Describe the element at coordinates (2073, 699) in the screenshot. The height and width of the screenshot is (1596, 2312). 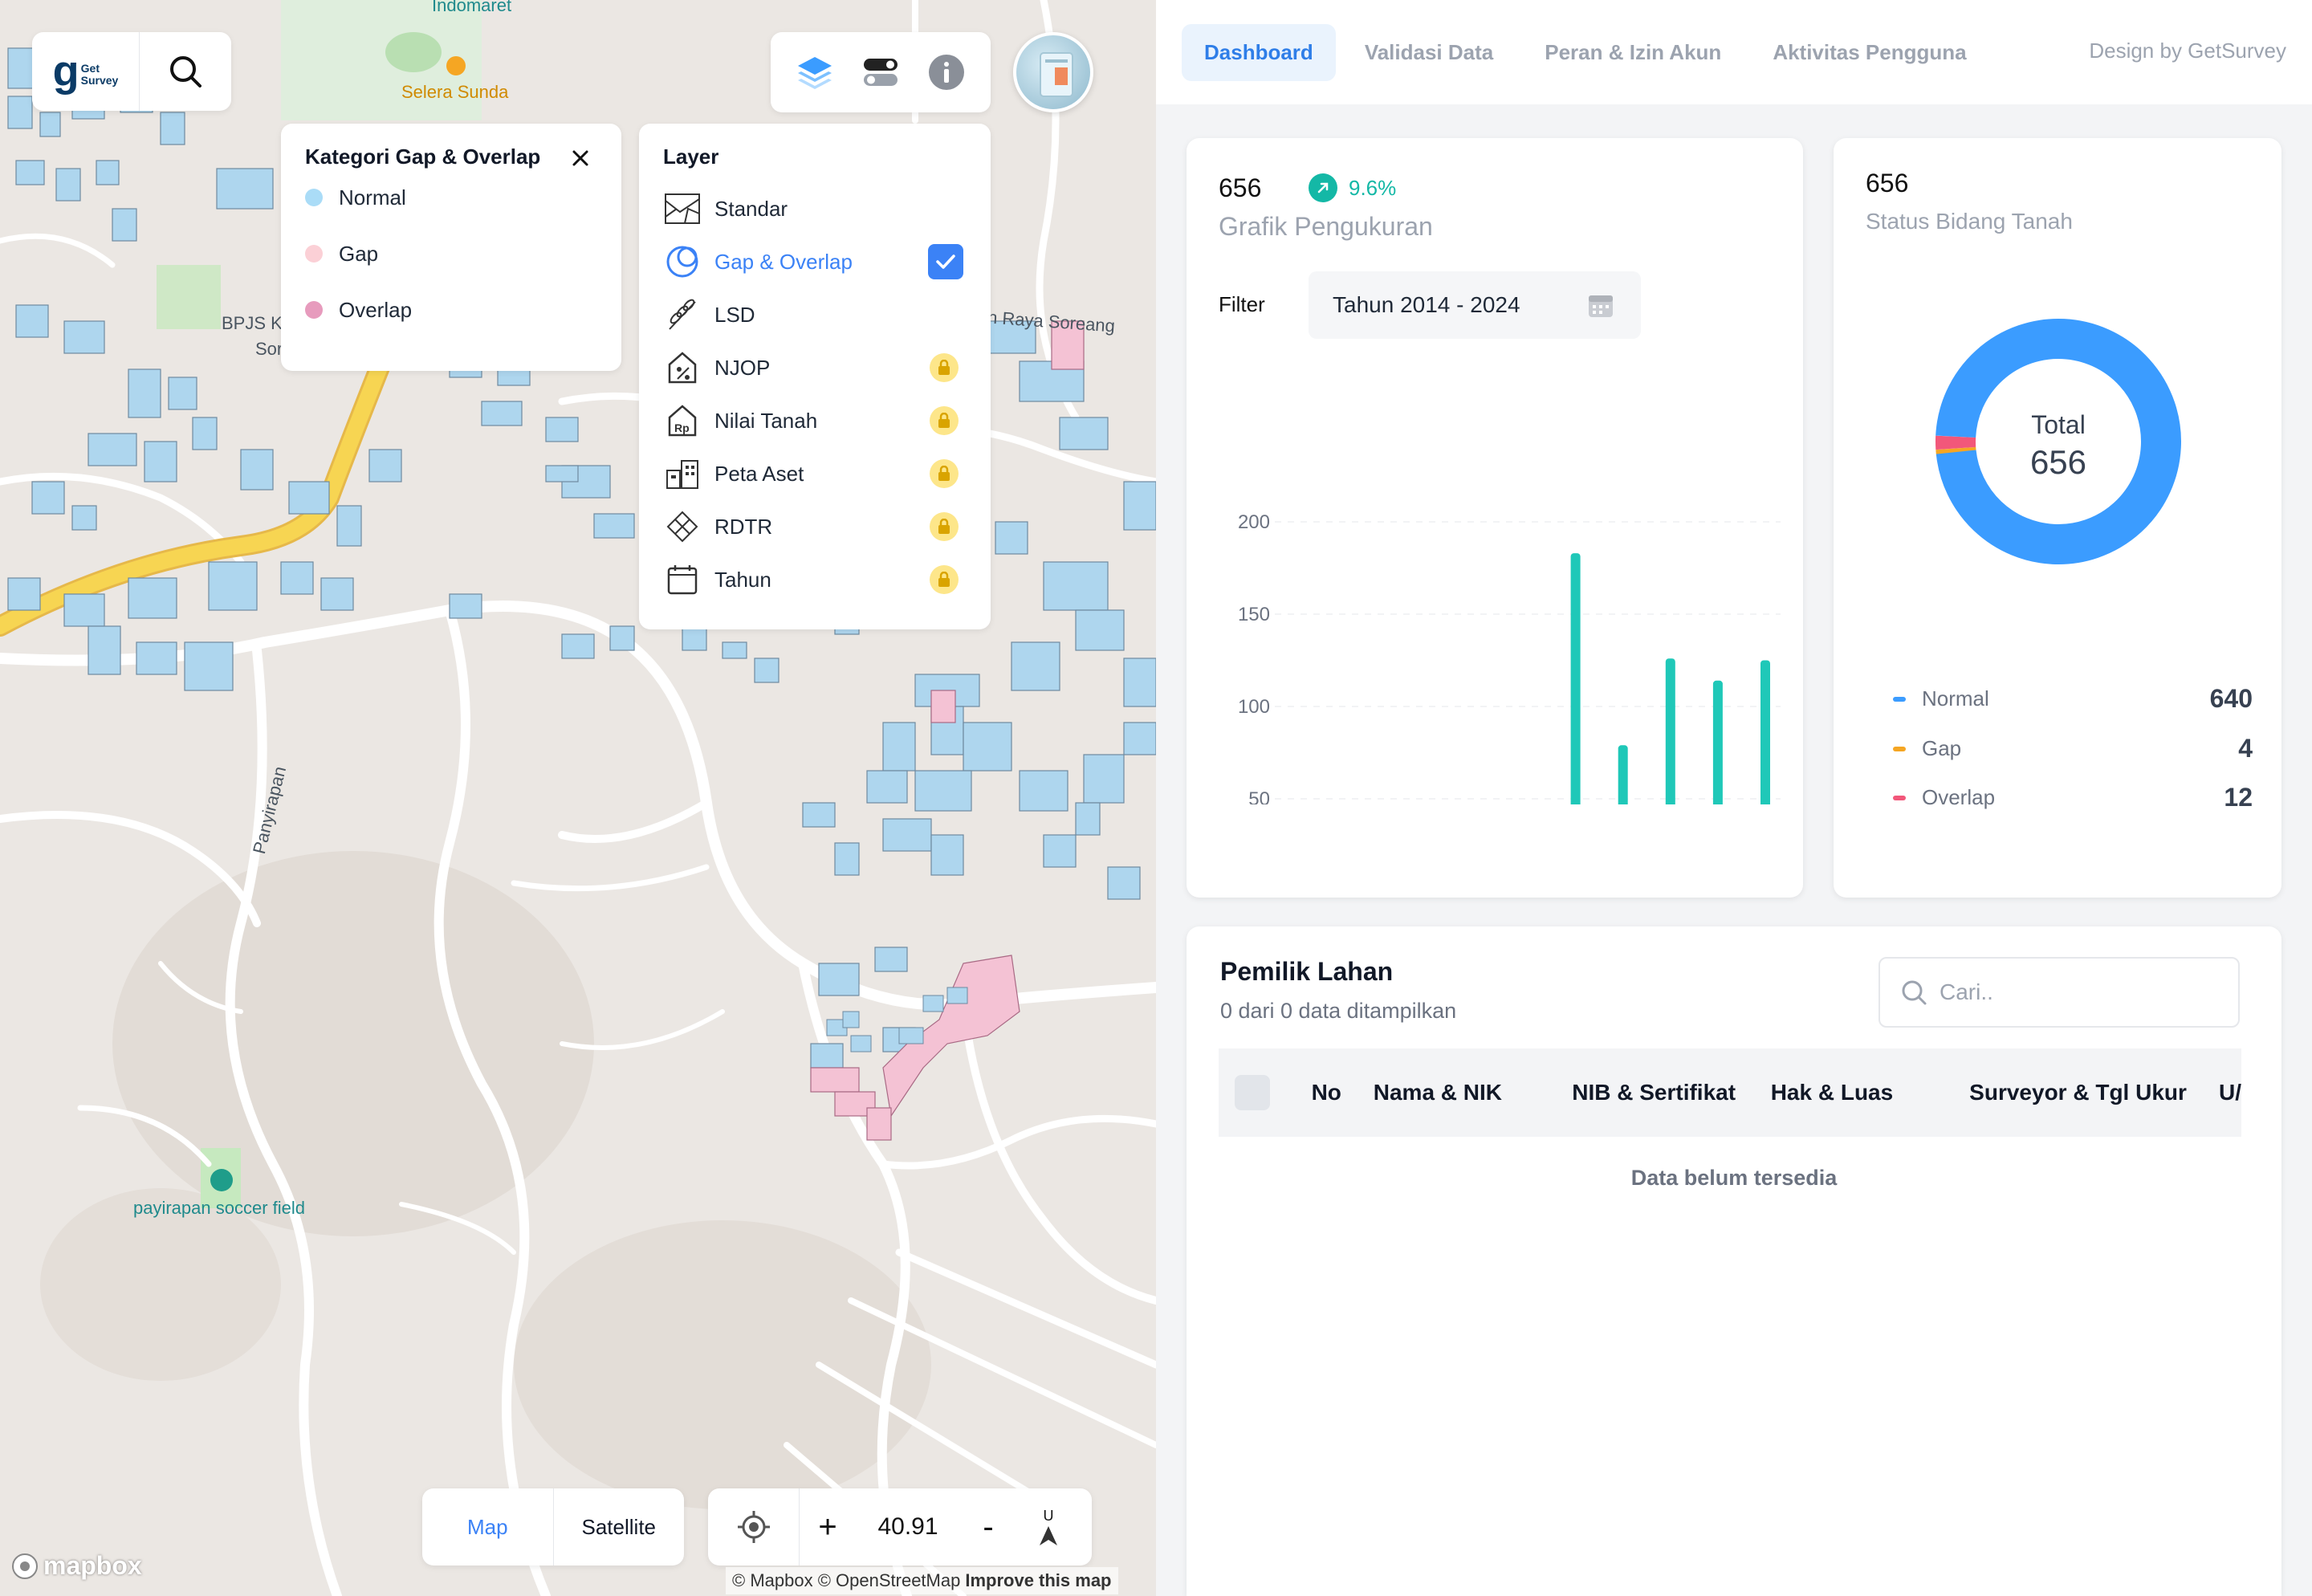
I see `status-row-normal: Normal 640` at that location.